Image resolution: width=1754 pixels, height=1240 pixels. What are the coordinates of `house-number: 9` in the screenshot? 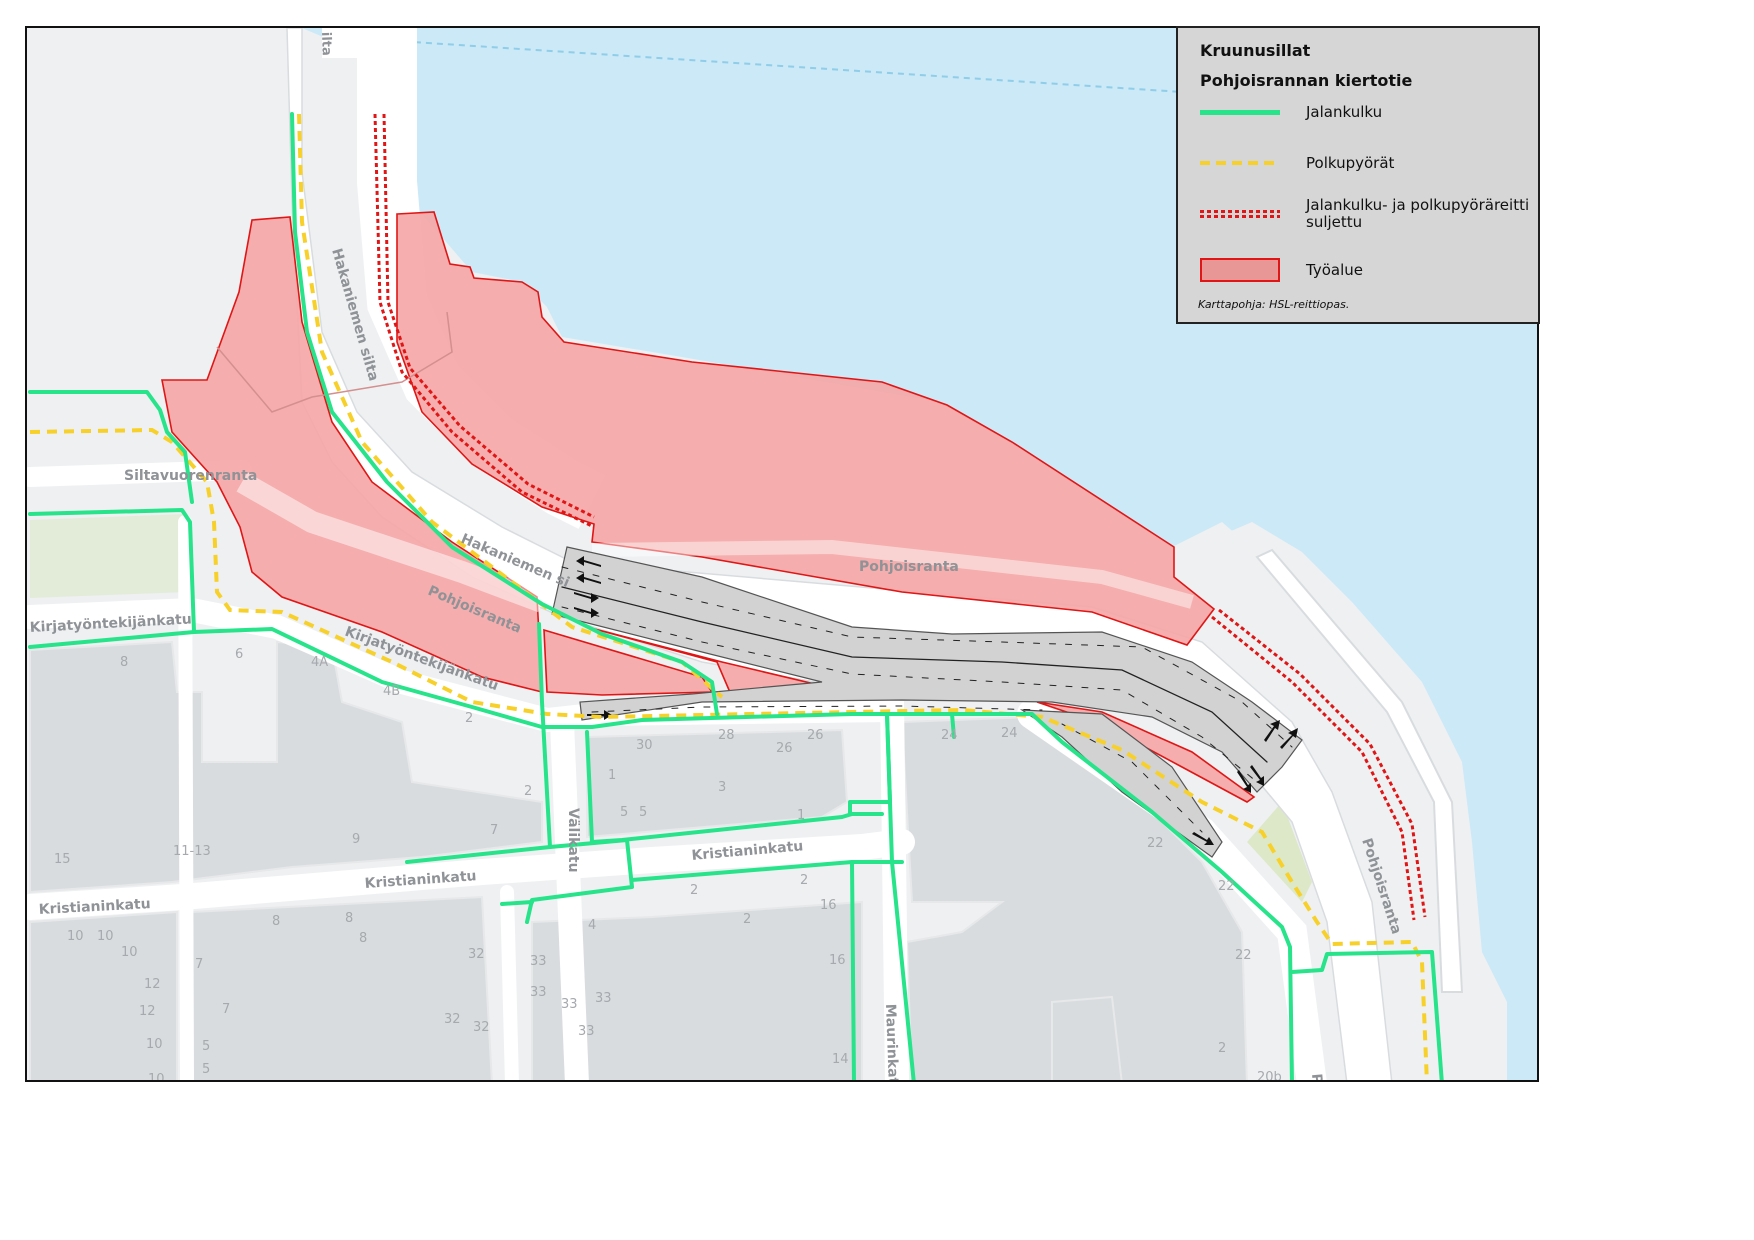 It's located at (356, 839).